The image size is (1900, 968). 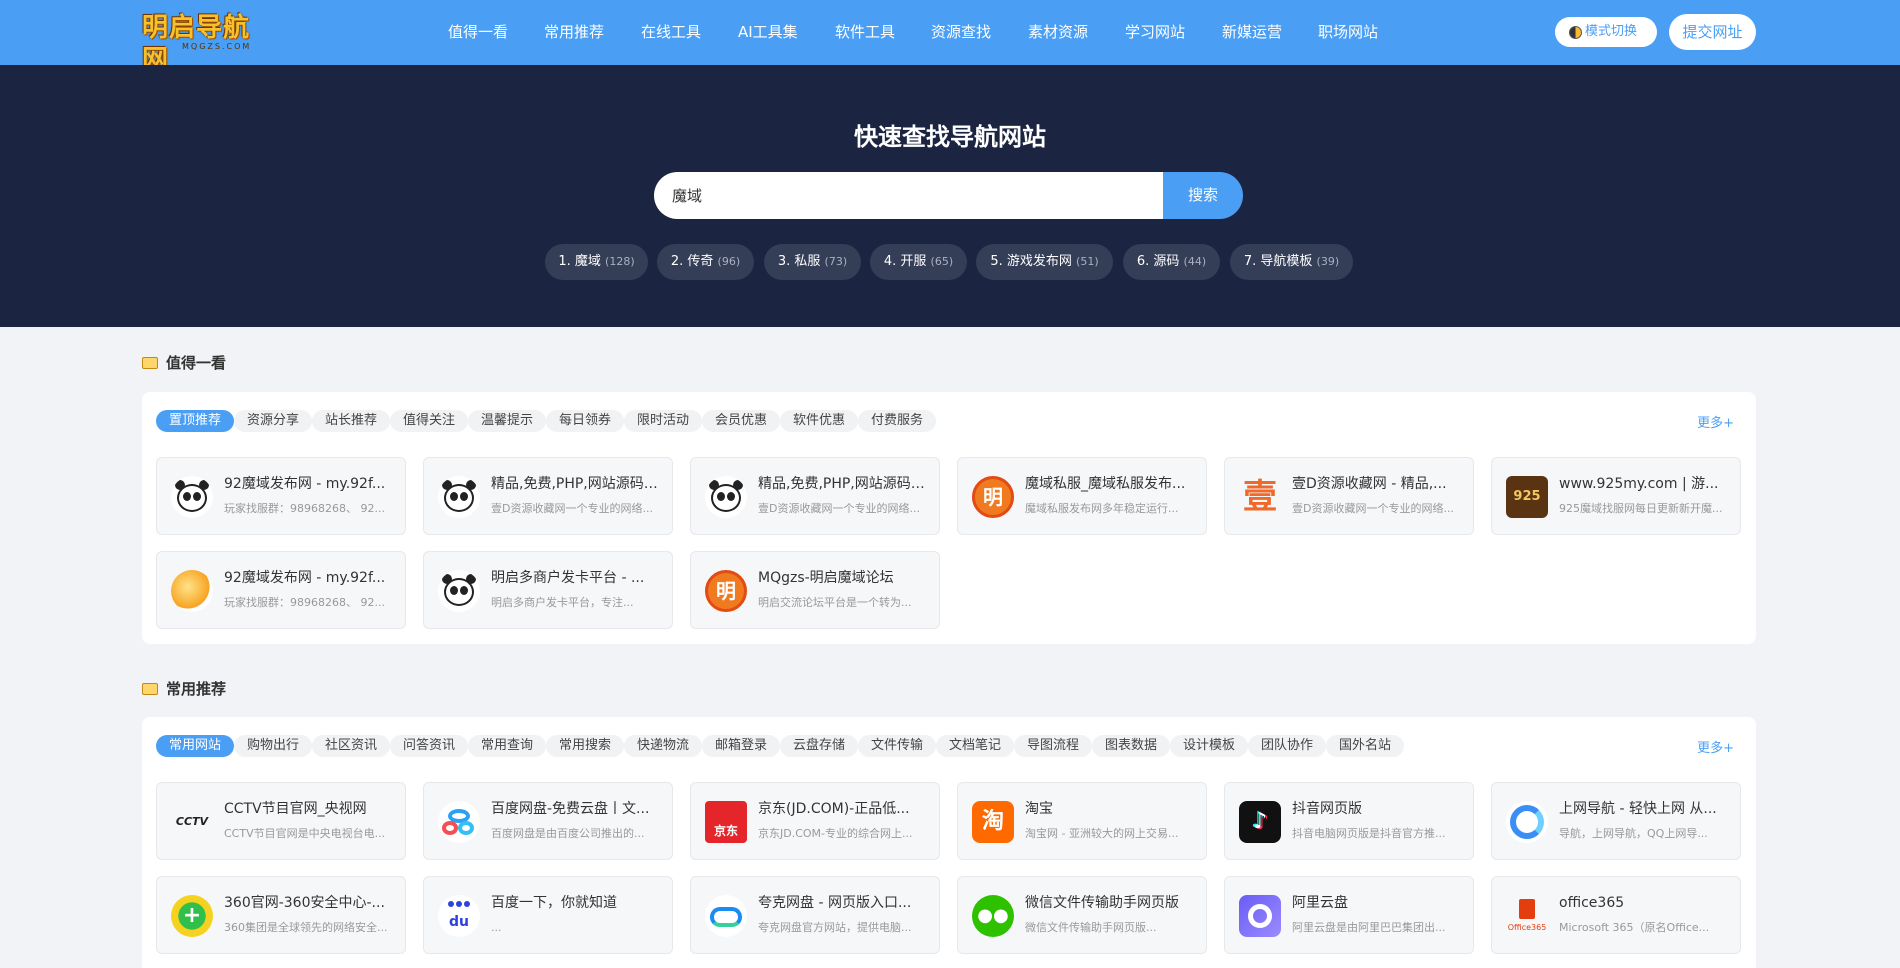 I want to click on tab: 团队协作, so click(x=1287, y=746).